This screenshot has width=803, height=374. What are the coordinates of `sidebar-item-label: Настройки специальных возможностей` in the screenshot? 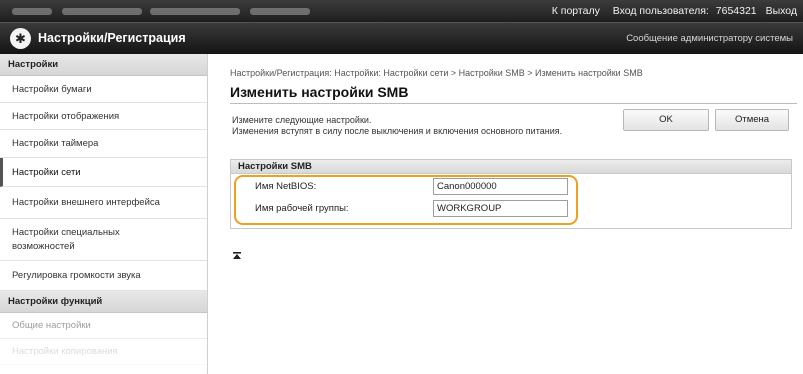 It's located at (66, 239).